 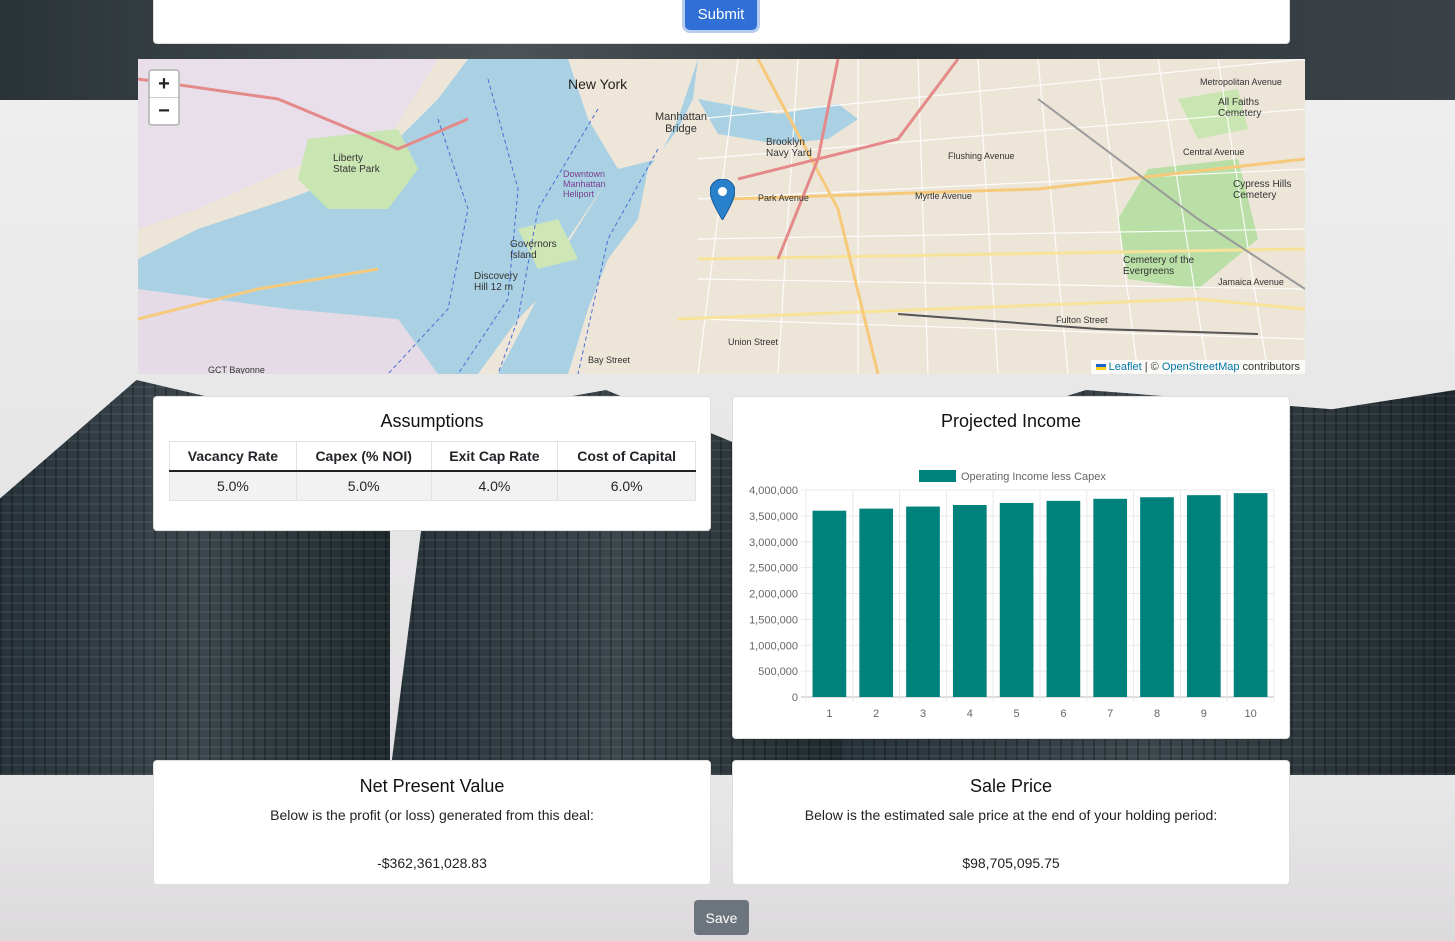 What do you see at coordinates (1214, 152) in the screenshot?
I see `map-label-central: Central Avenue` at bounding box center [1214, 152].